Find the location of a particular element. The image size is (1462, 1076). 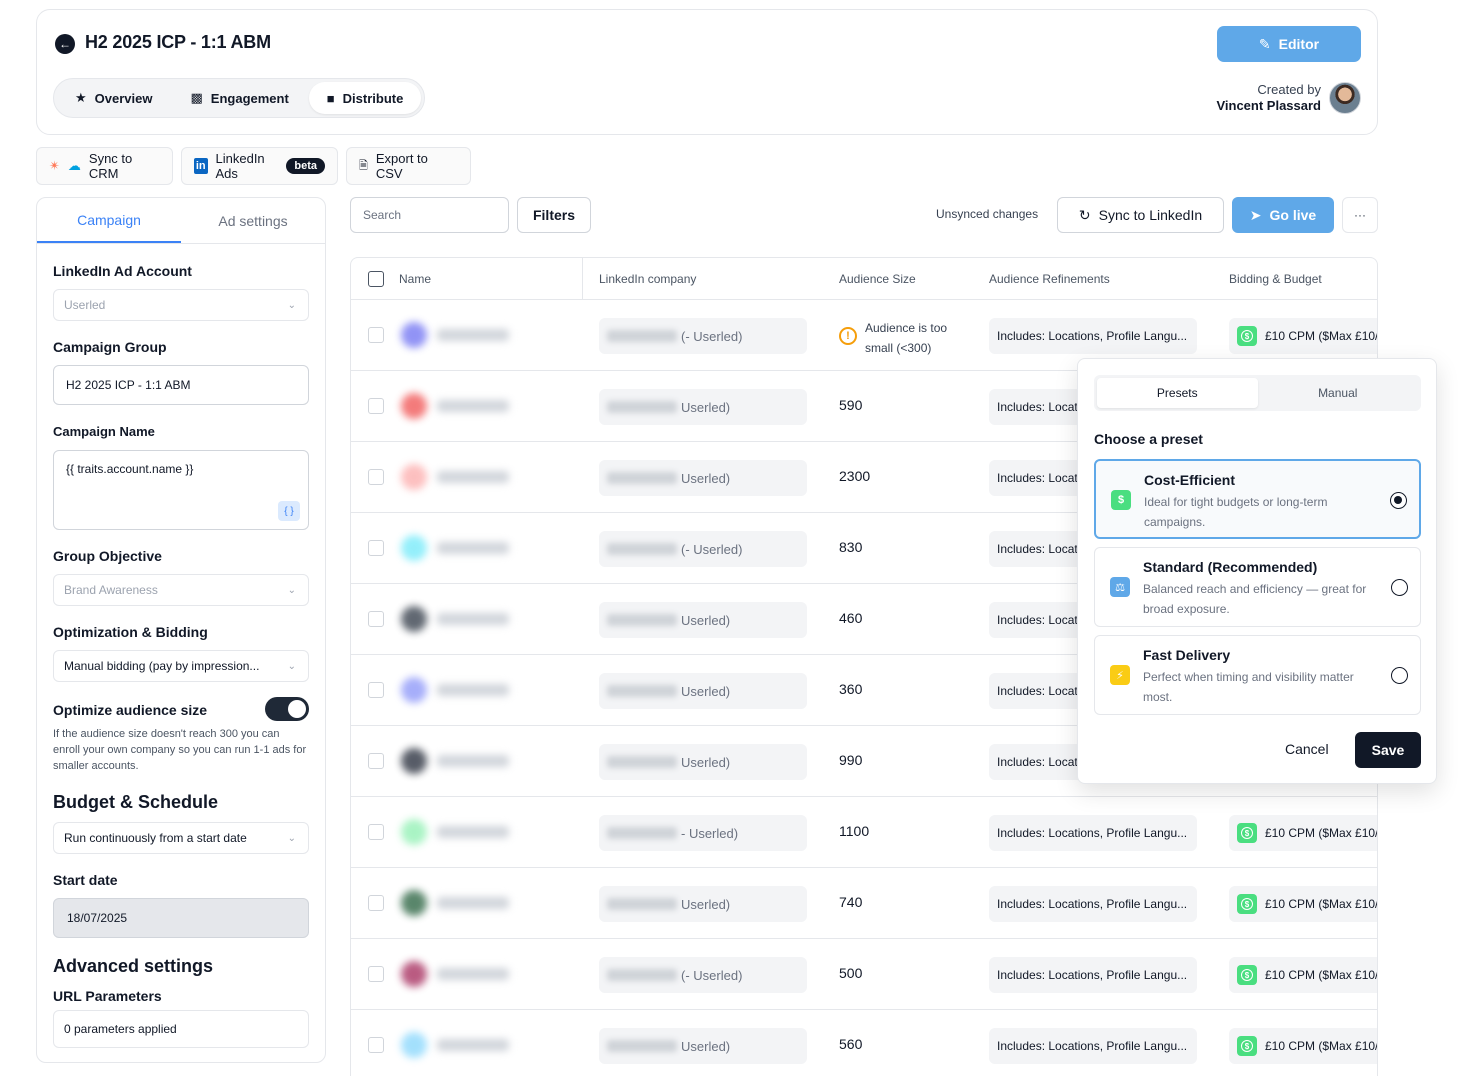

cancel-button: Cancel is located at coordinates (1307, 749).